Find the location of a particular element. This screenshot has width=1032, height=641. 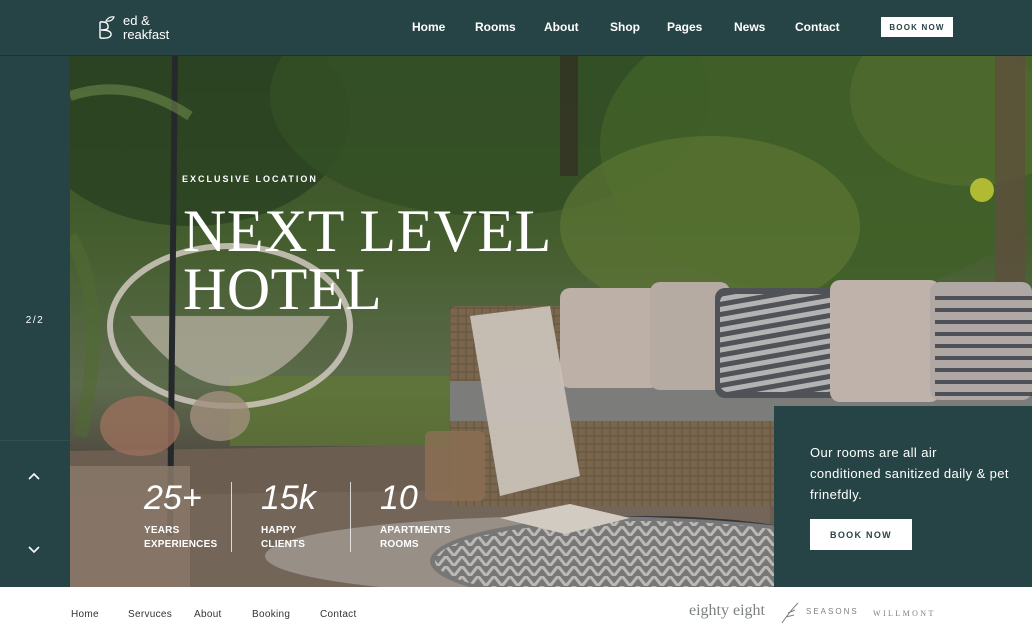

stat-label-line-2: CLIENTS is located at coordinates (283, 544).